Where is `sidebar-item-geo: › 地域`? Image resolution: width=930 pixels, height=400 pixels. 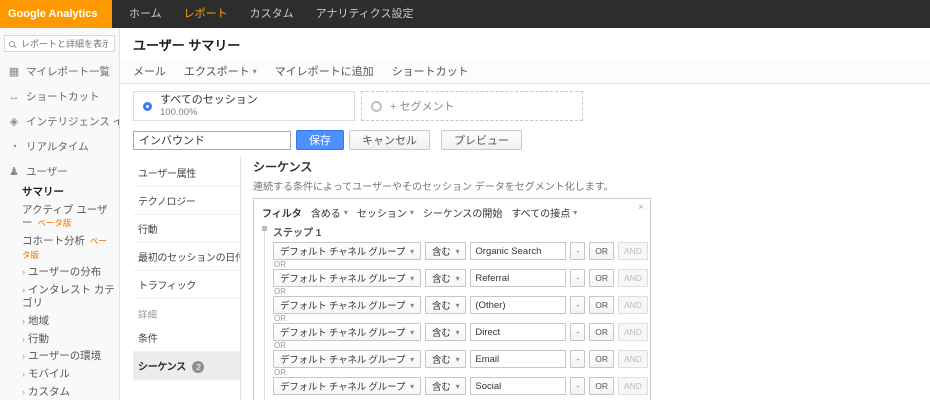
sidebar-item-geo: › 地域 is located at coordinates (68, 322).